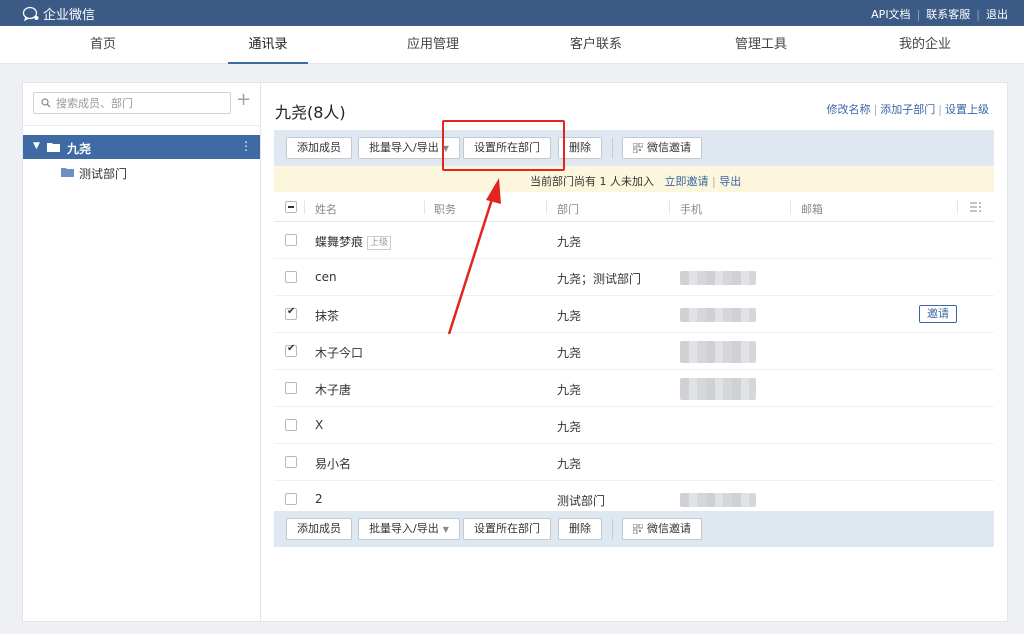 The width and height of the screenshot is (1024, 634). Describe the element at coordinates (339, 352) in the screenshot. I see `member-name: 木子今口` at that location.